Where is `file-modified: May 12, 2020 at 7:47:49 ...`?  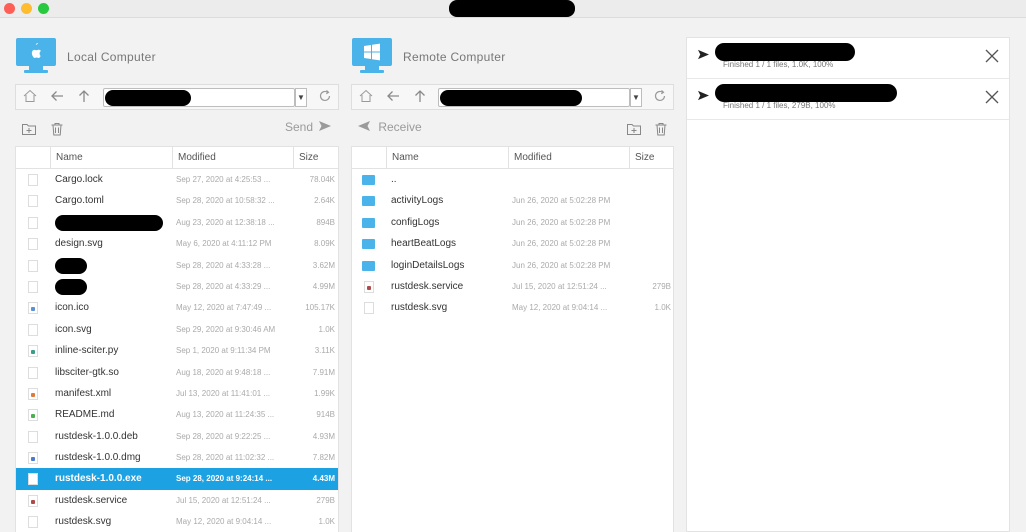 file-modified: May 12, 2020 at 7:47:49 ... is located at coordinates (224, 308).